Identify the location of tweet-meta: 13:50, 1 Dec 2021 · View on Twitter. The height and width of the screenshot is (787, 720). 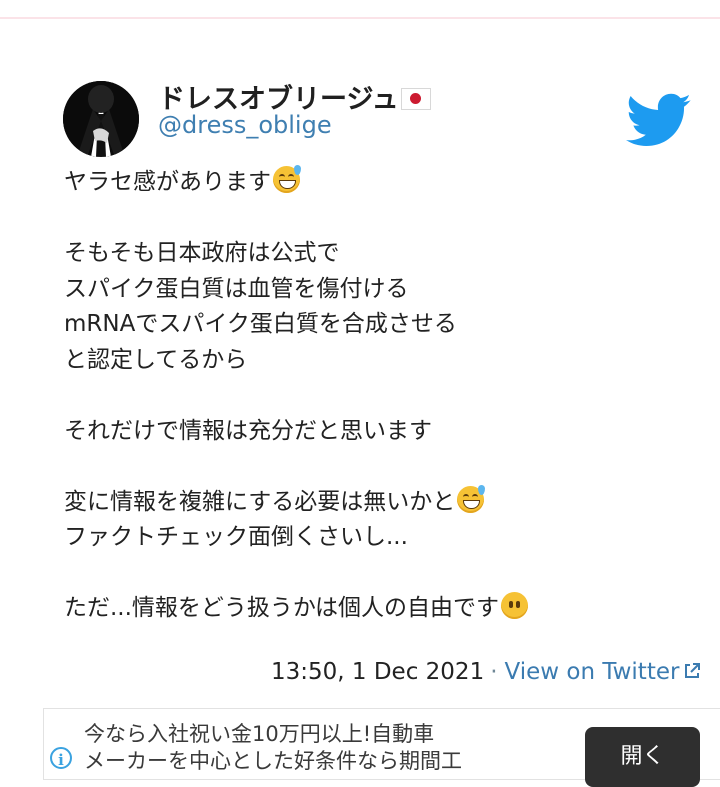
(486, 672).